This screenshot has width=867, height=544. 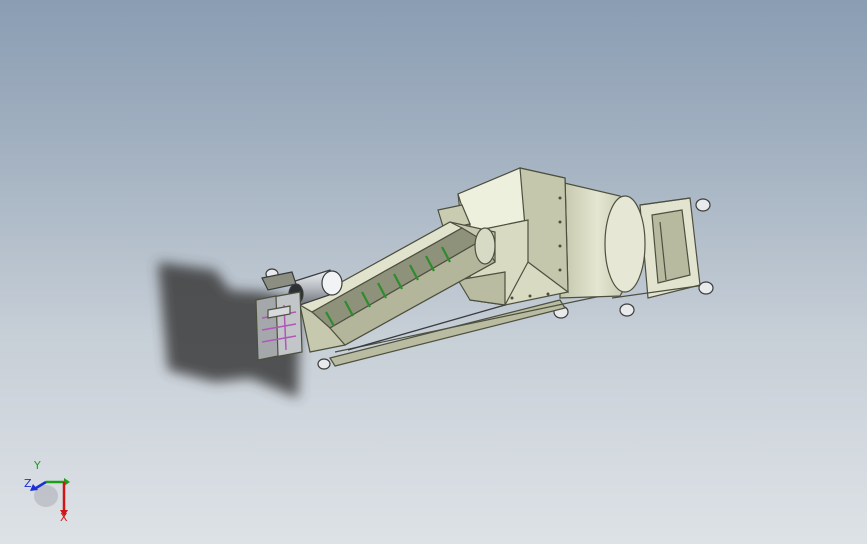 I want to click on control-panel, so click(x=279, y=326).